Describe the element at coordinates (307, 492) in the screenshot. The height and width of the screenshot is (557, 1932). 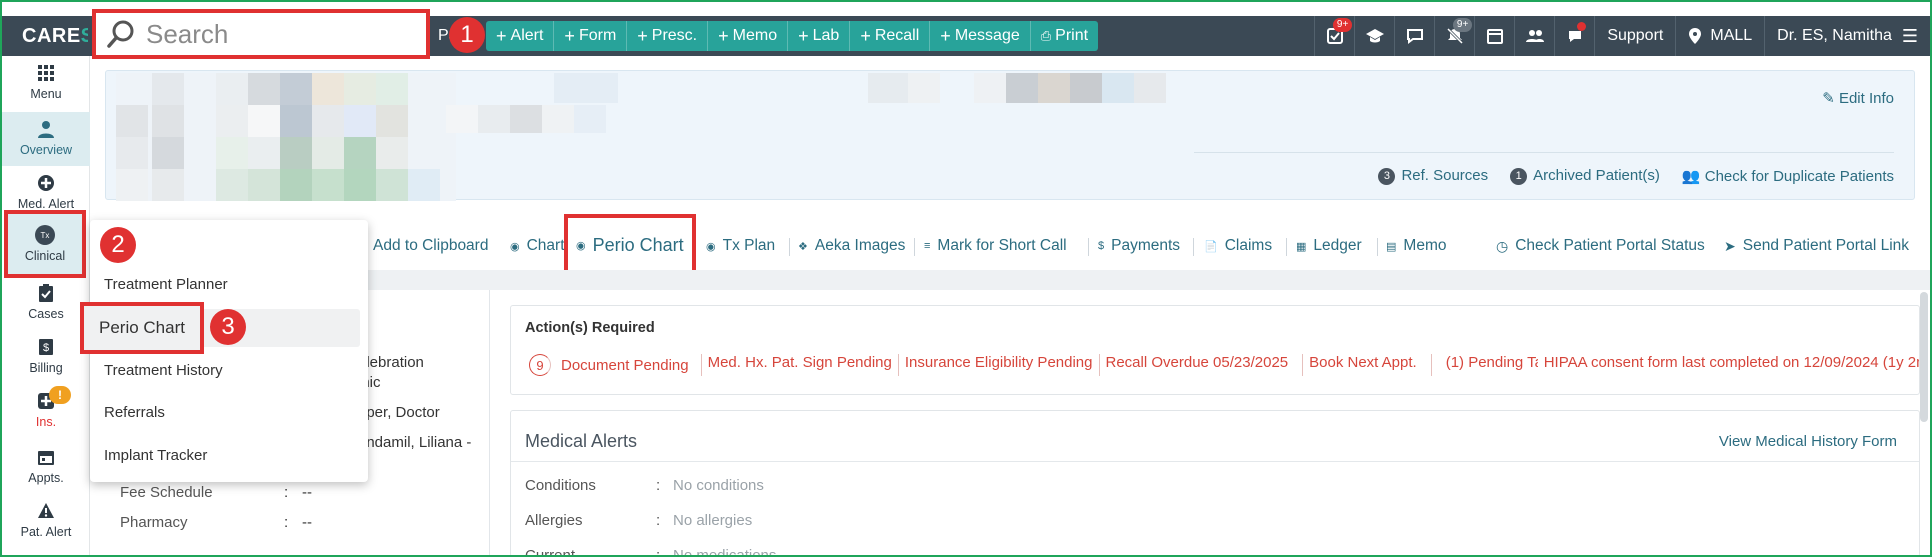
I see `fee-schedule-value: --` at that location.